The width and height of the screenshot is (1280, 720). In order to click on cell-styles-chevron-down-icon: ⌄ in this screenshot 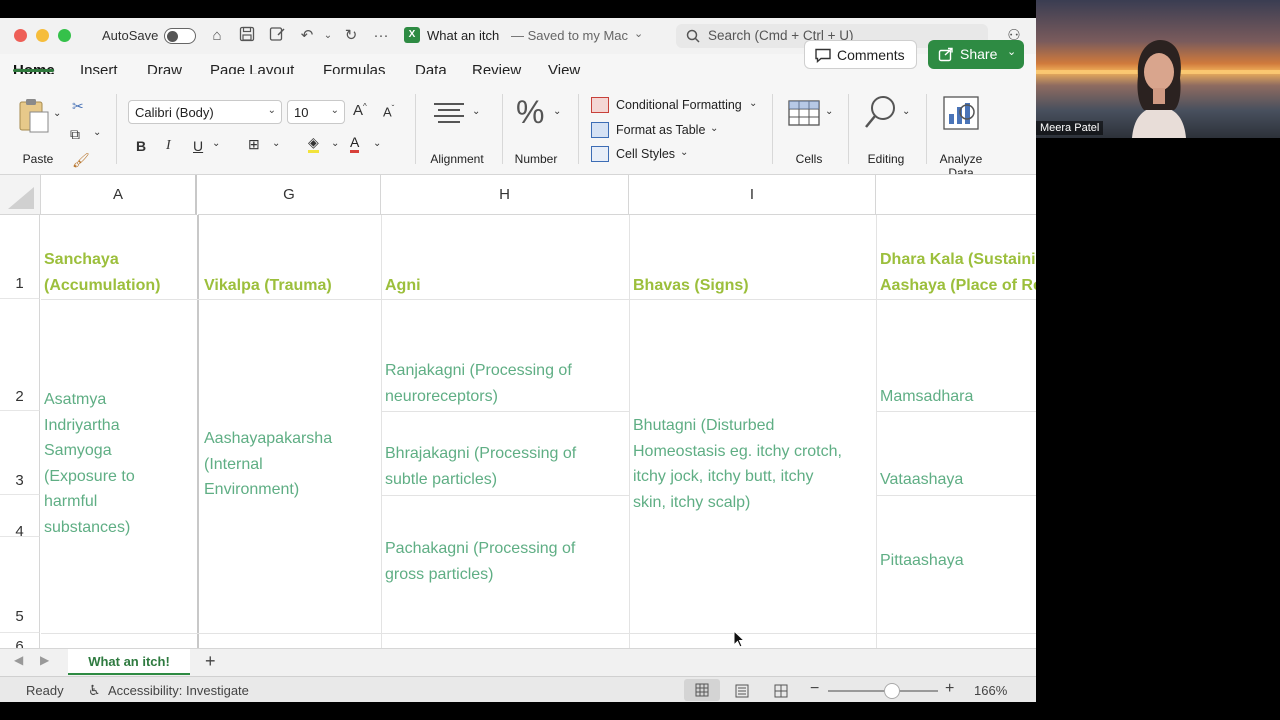, I will do `click(684, 152)`.